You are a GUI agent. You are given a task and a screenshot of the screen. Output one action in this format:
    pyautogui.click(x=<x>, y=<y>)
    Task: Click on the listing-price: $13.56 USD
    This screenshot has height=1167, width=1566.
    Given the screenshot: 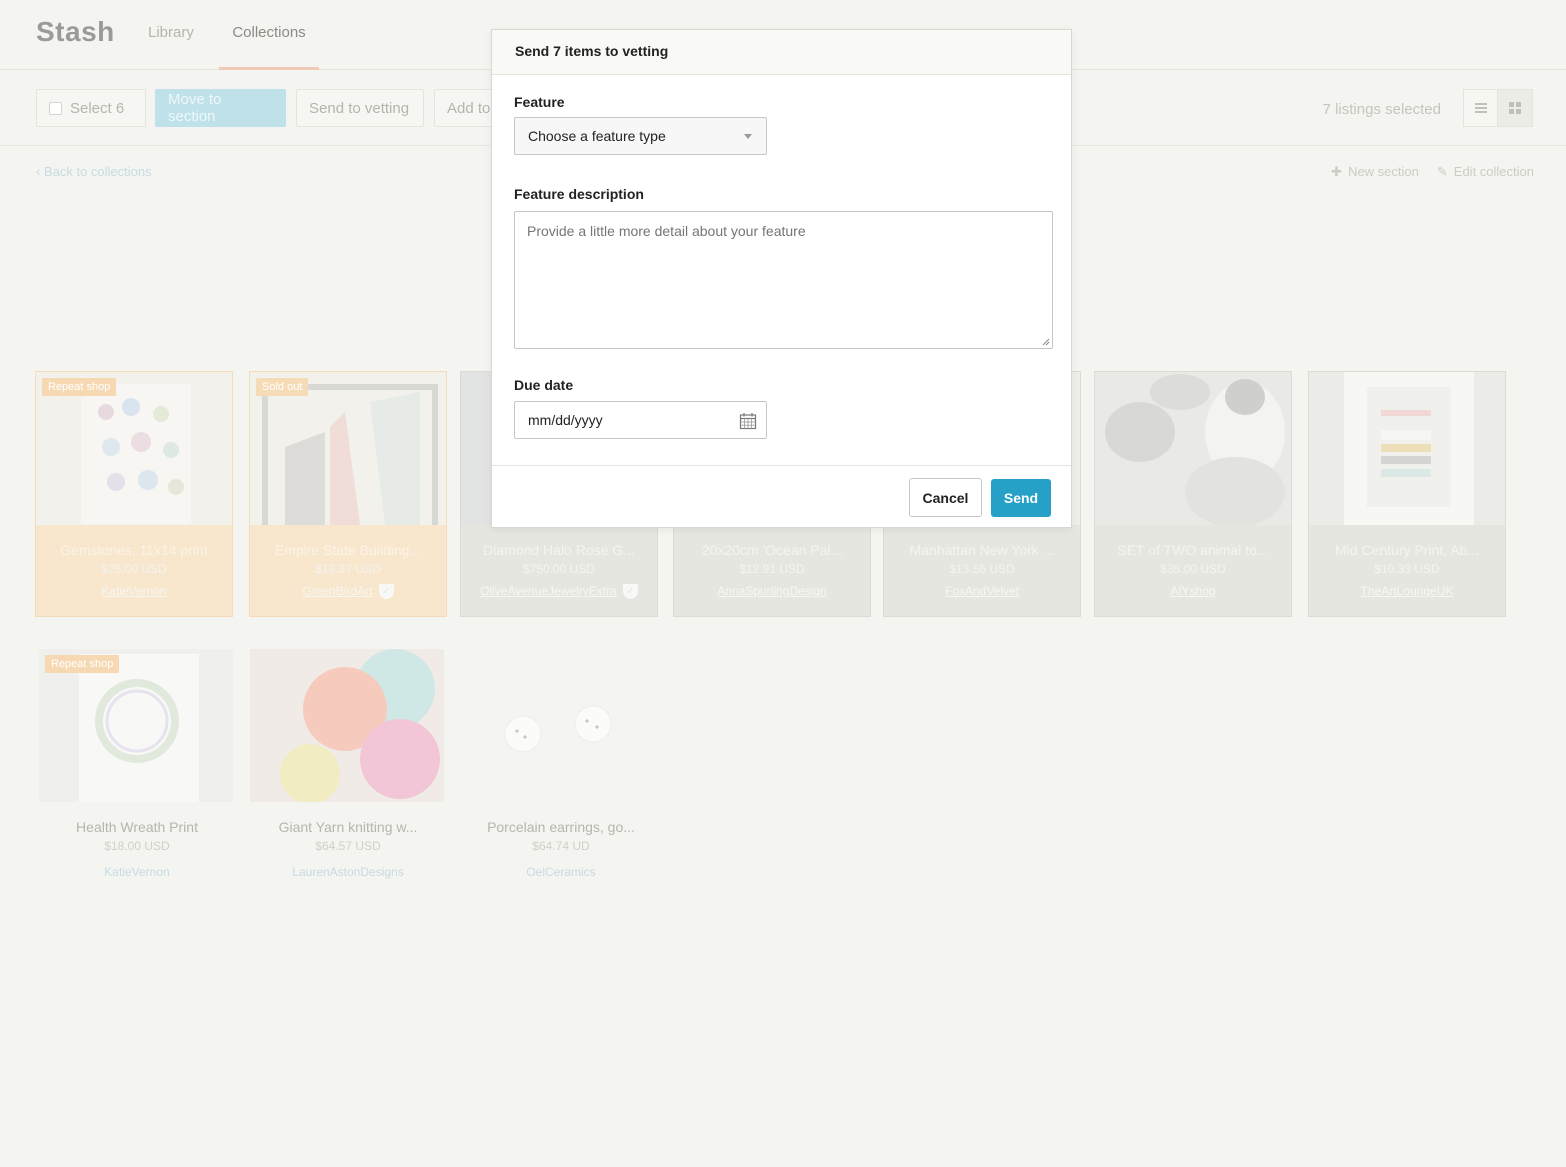 What is the action you would take?
    pyautogui.click(x=982, y=569)
    